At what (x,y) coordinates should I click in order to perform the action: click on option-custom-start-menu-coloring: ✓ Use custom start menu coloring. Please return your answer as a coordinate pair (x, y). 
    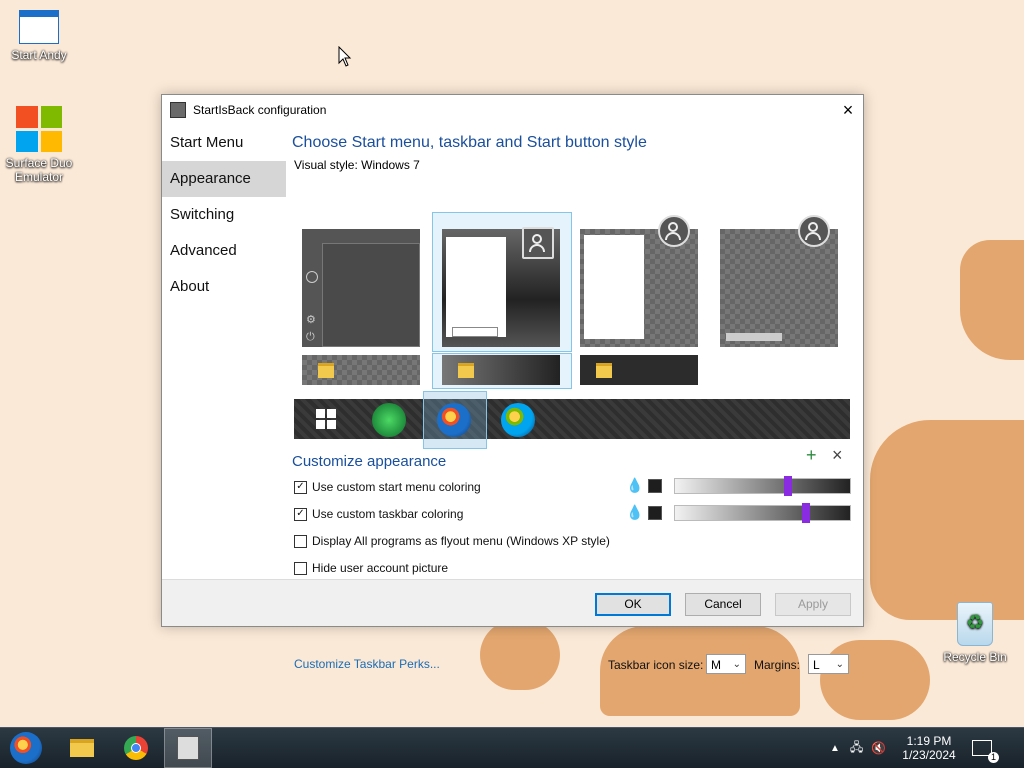
    Looking at the image, I should click on (387, 487).